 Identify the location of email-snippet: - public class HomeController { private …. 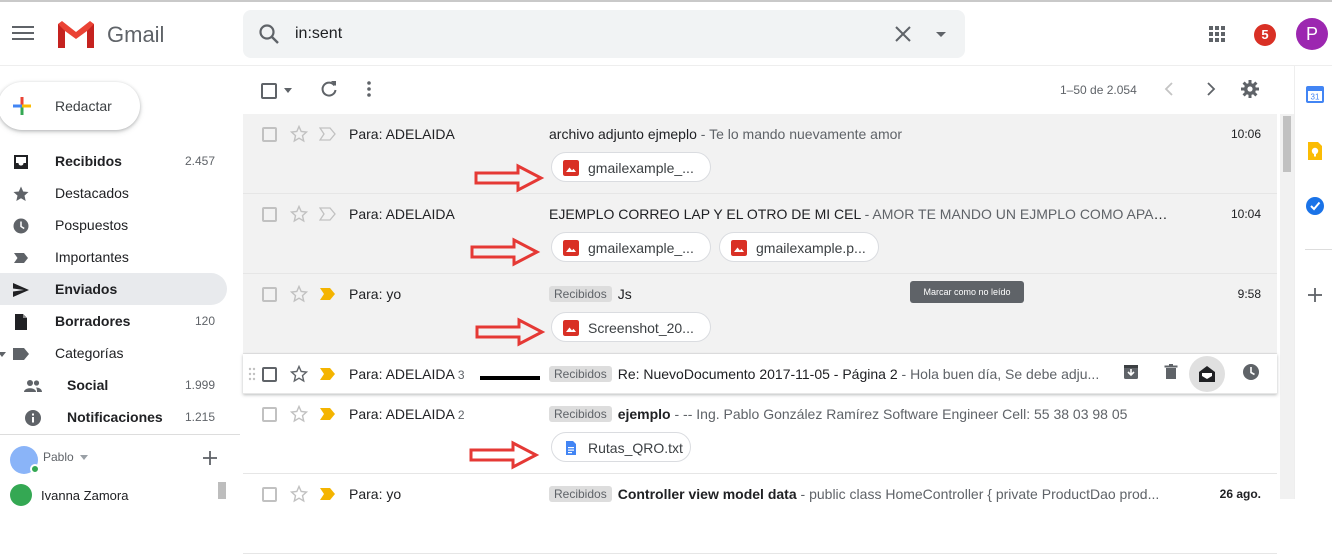
(978, 494).